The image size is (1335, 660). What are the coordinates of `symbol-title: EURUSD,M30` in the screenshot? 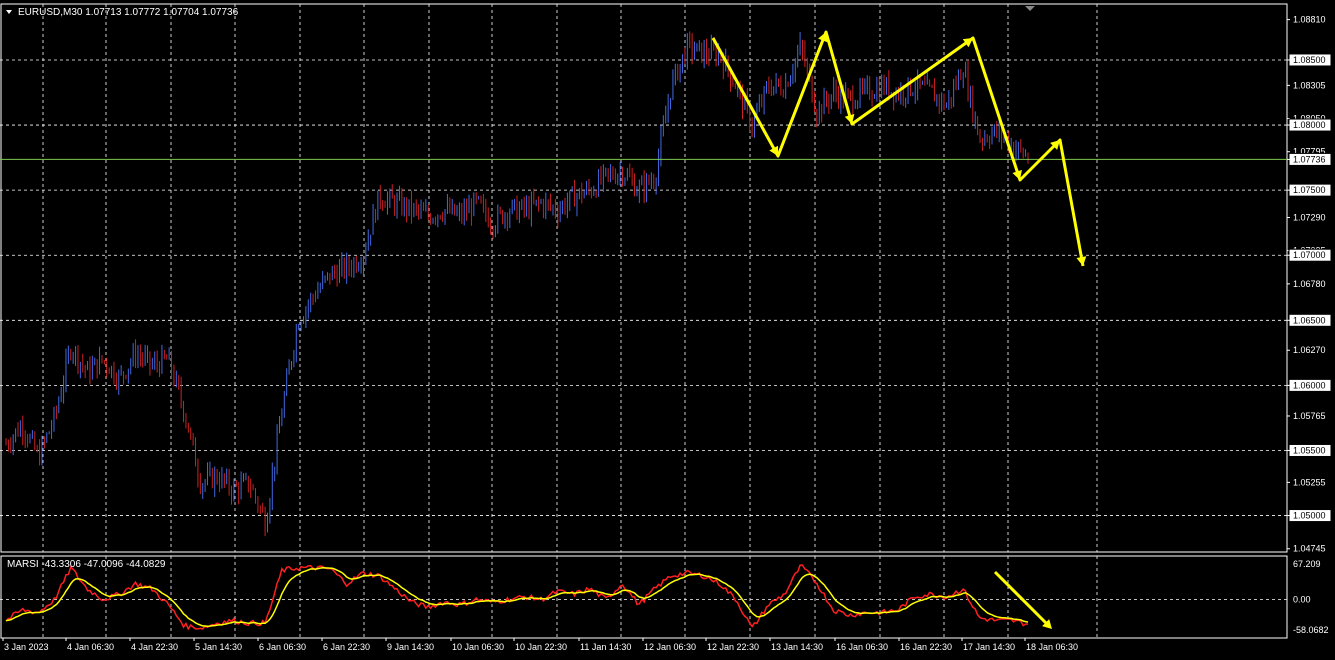 It's located at (51, 12).